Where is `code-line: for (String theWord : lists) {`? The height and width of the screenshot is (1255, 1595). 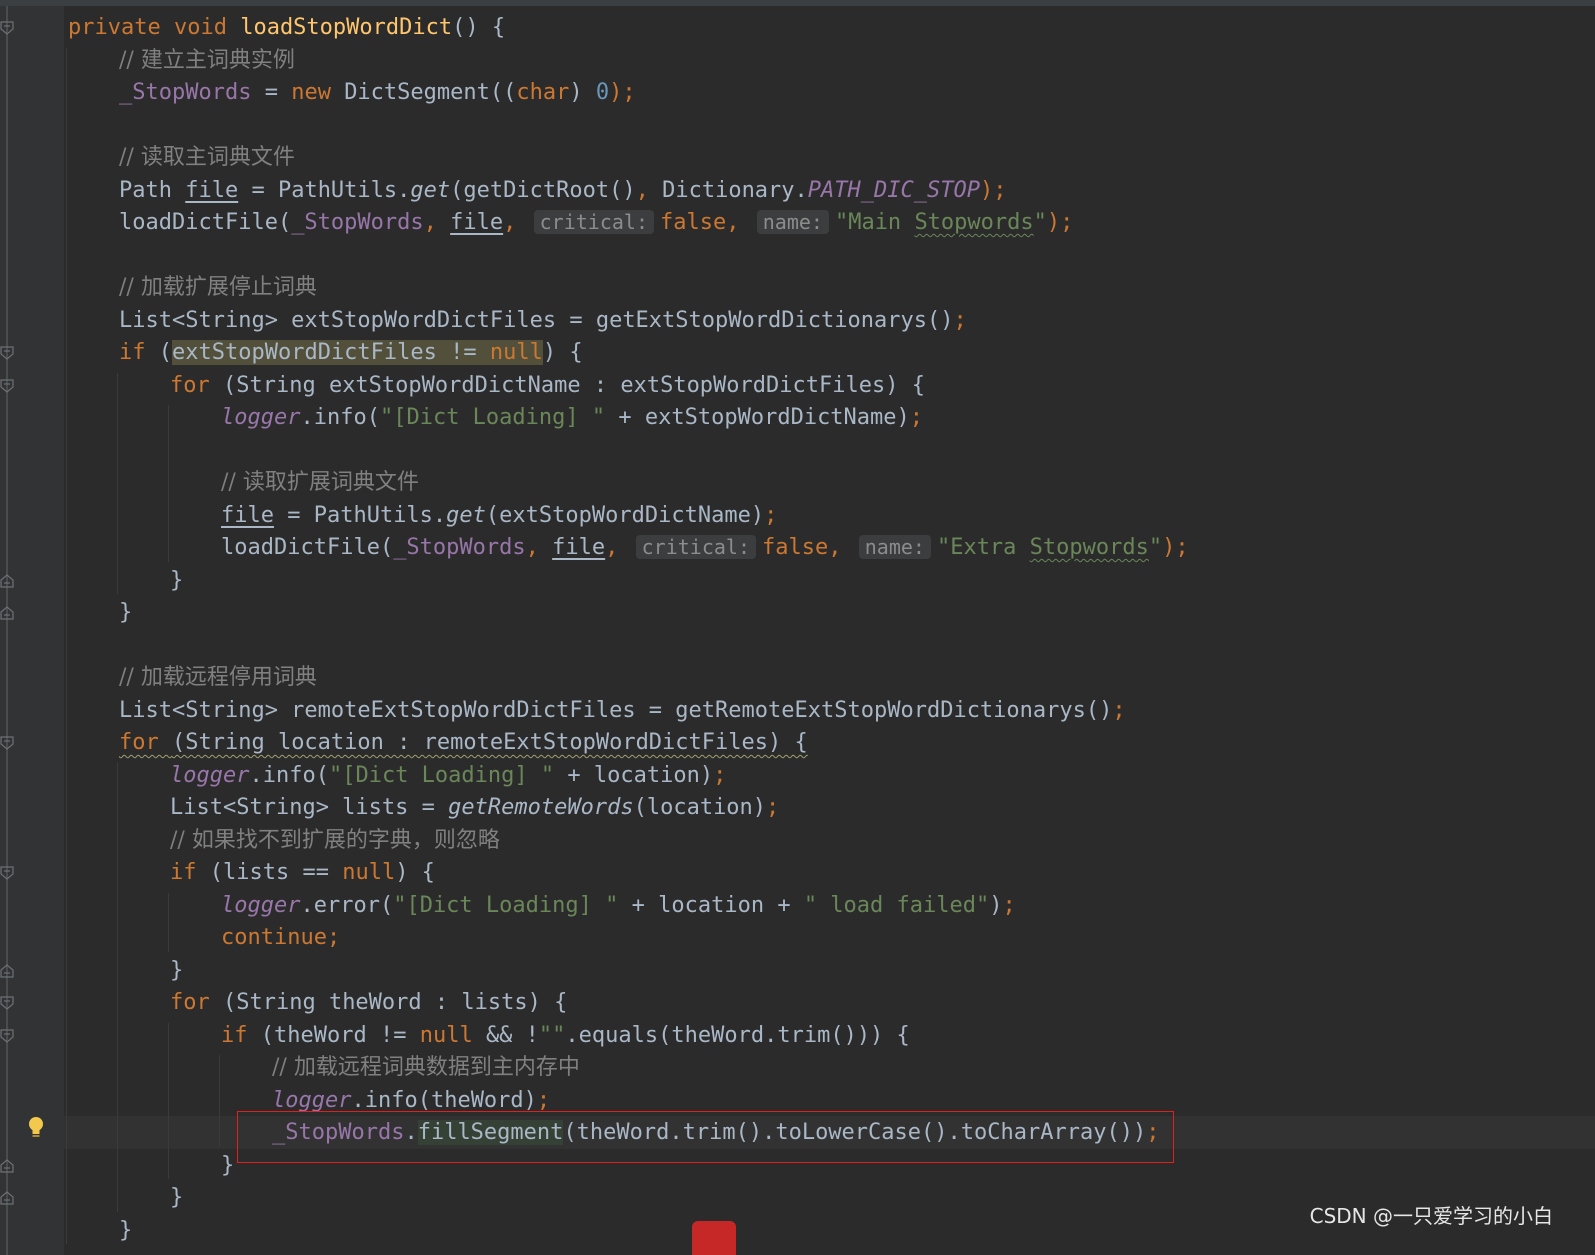
code-line: for (String theWord : lists) { is located at coordinates (368, 1002).